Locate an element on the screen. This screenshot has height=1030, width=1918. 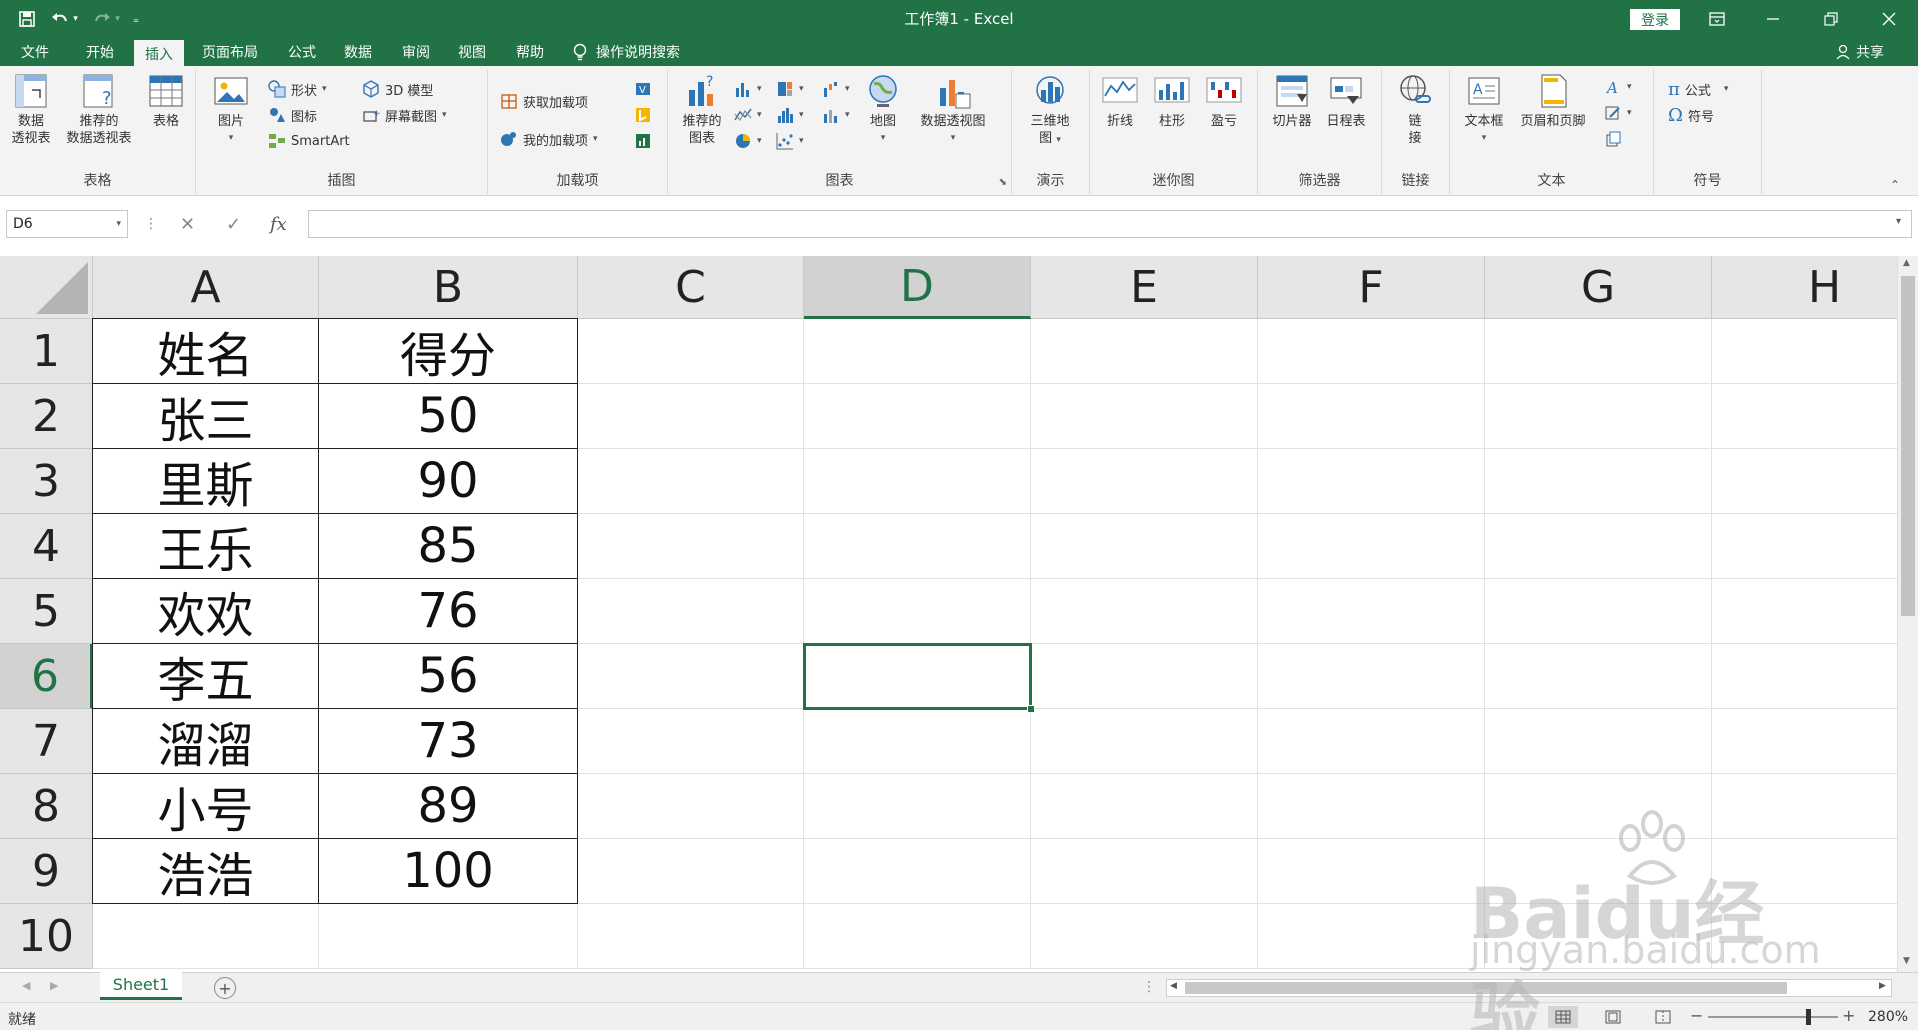
pictures-button: 图片 ▾ is located at coordinates (231, 109).